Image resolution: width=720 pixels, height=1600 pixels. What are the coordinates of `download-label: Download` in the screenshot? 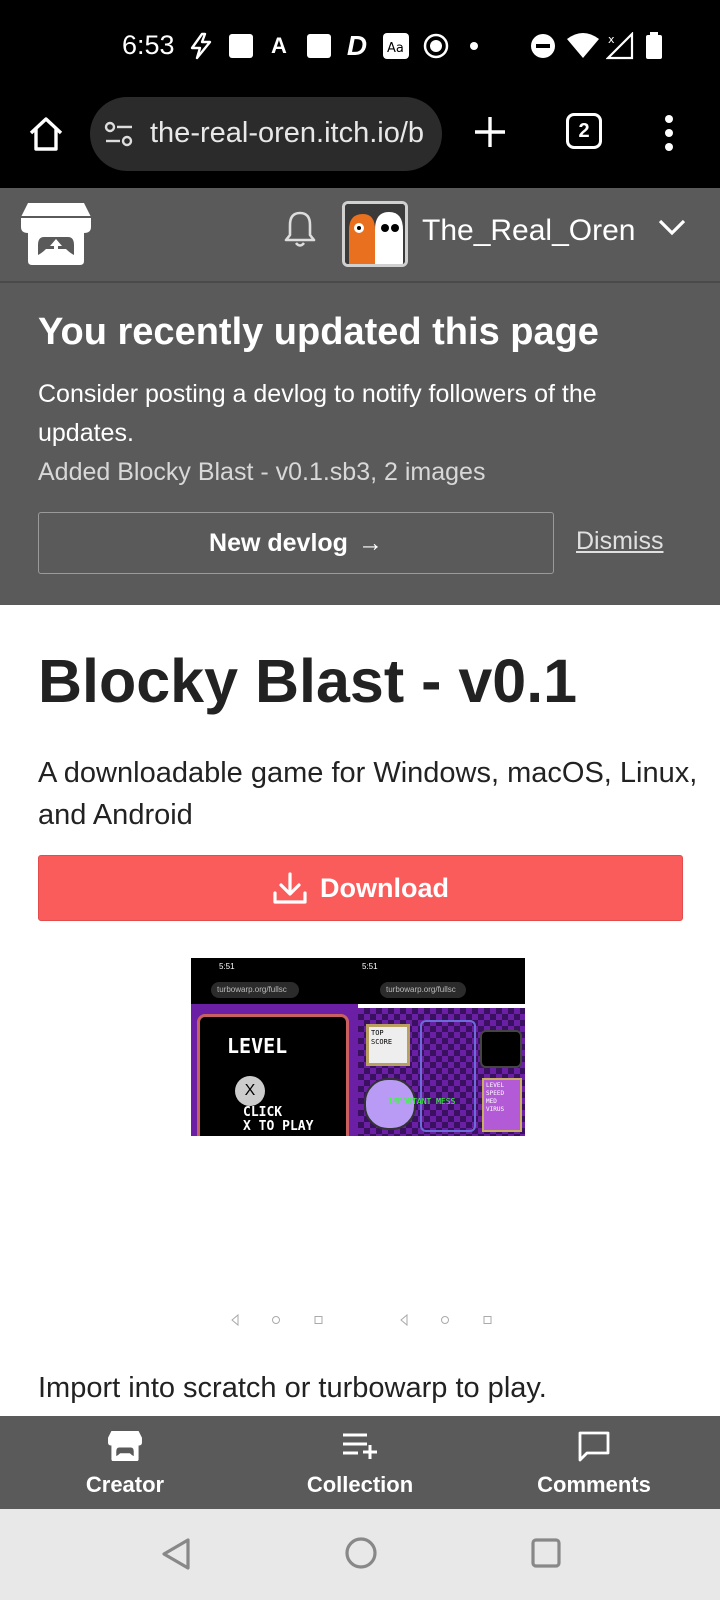 It's located at (384, 887).